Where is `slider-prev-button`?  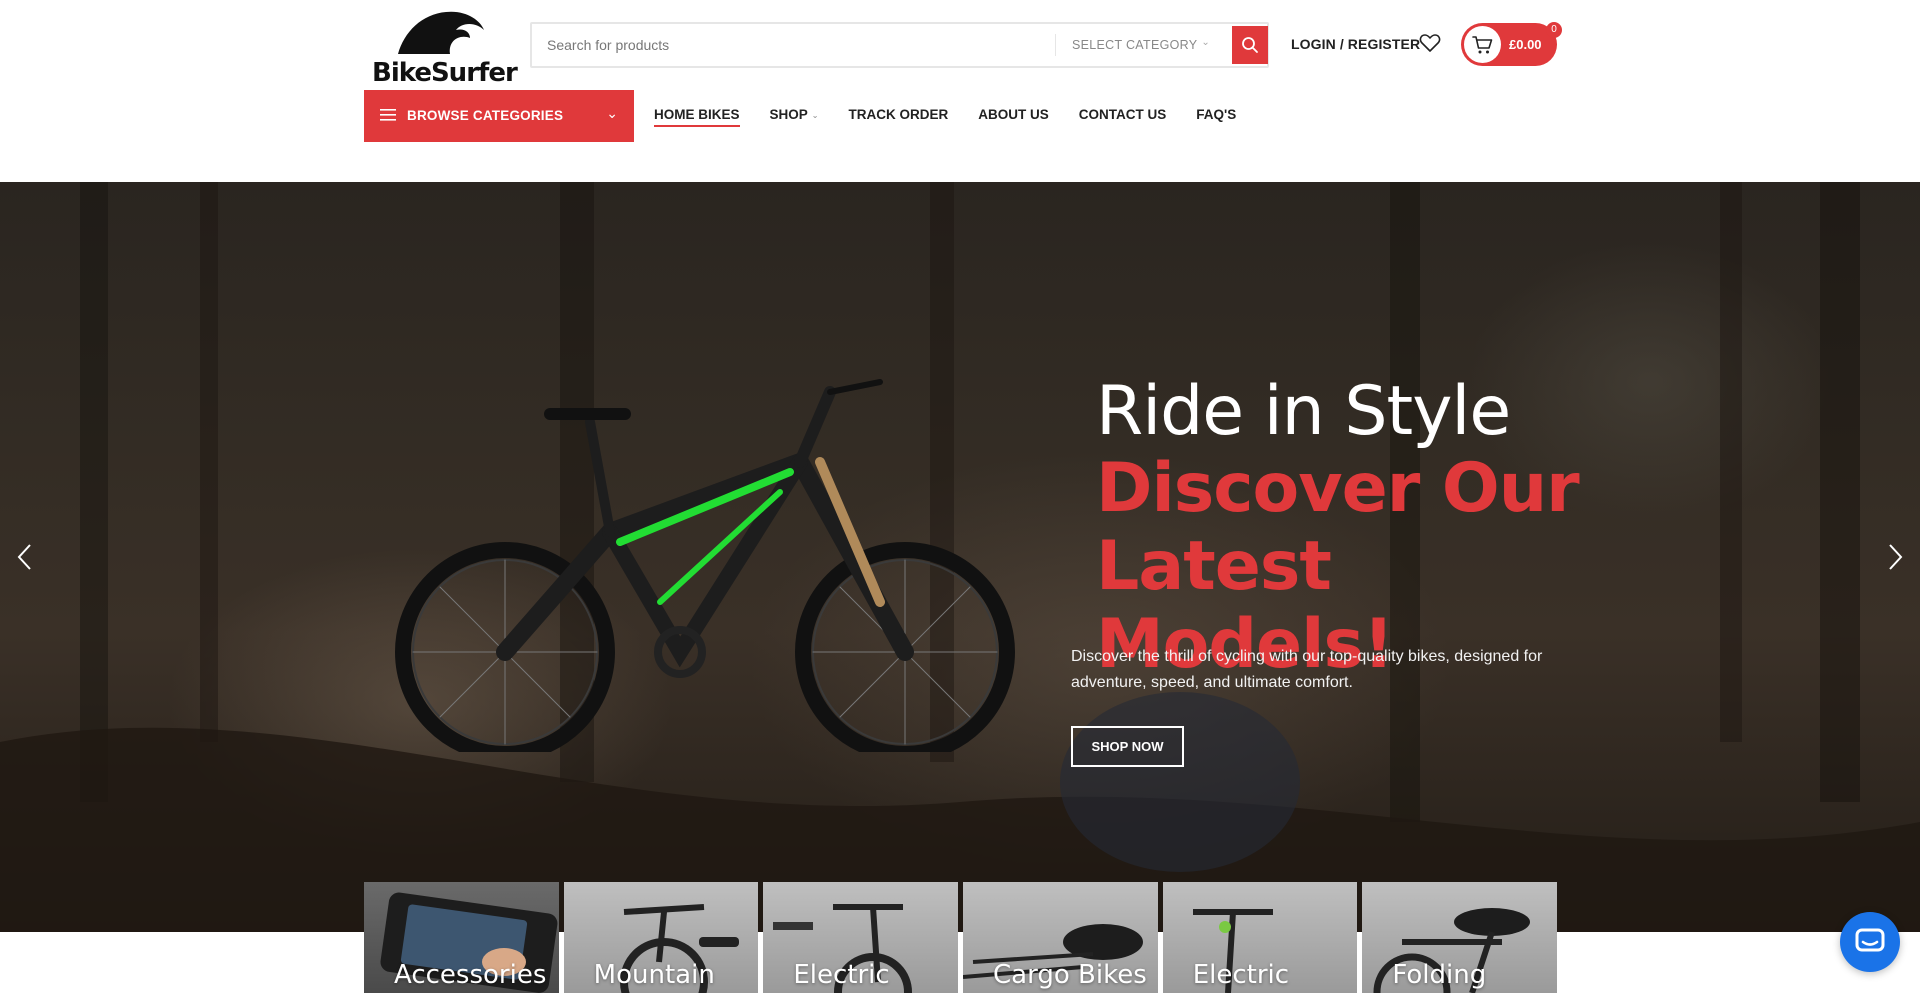
slider-prev-button is located at coordinates (25, 559).